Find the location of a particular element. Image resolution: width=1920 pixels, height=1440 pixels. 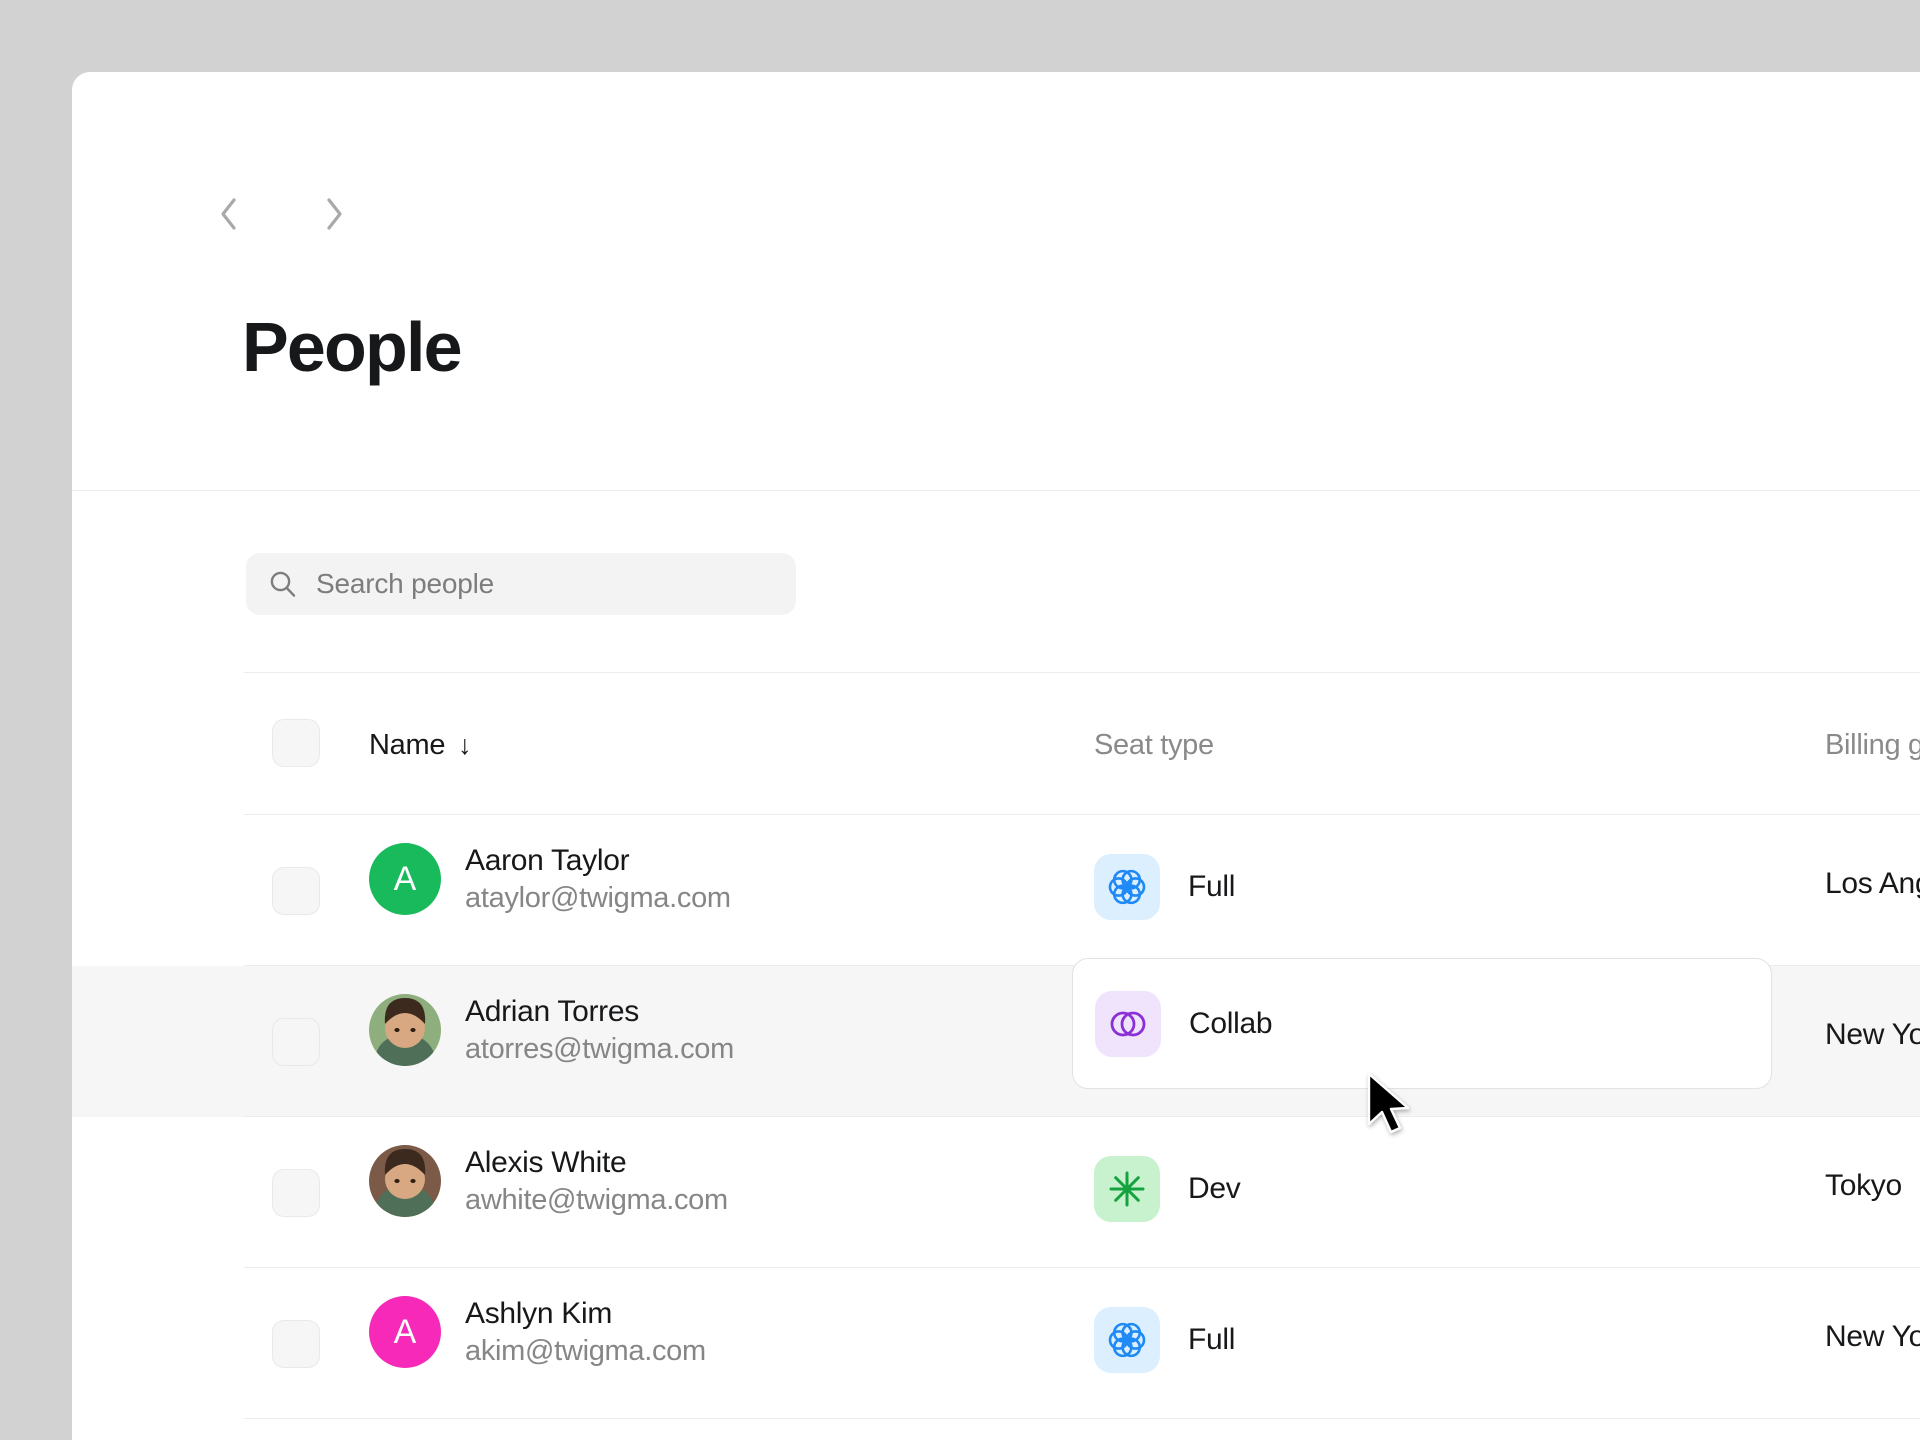

seat-type-label: Dev is located at coordinates (1214, 1188).